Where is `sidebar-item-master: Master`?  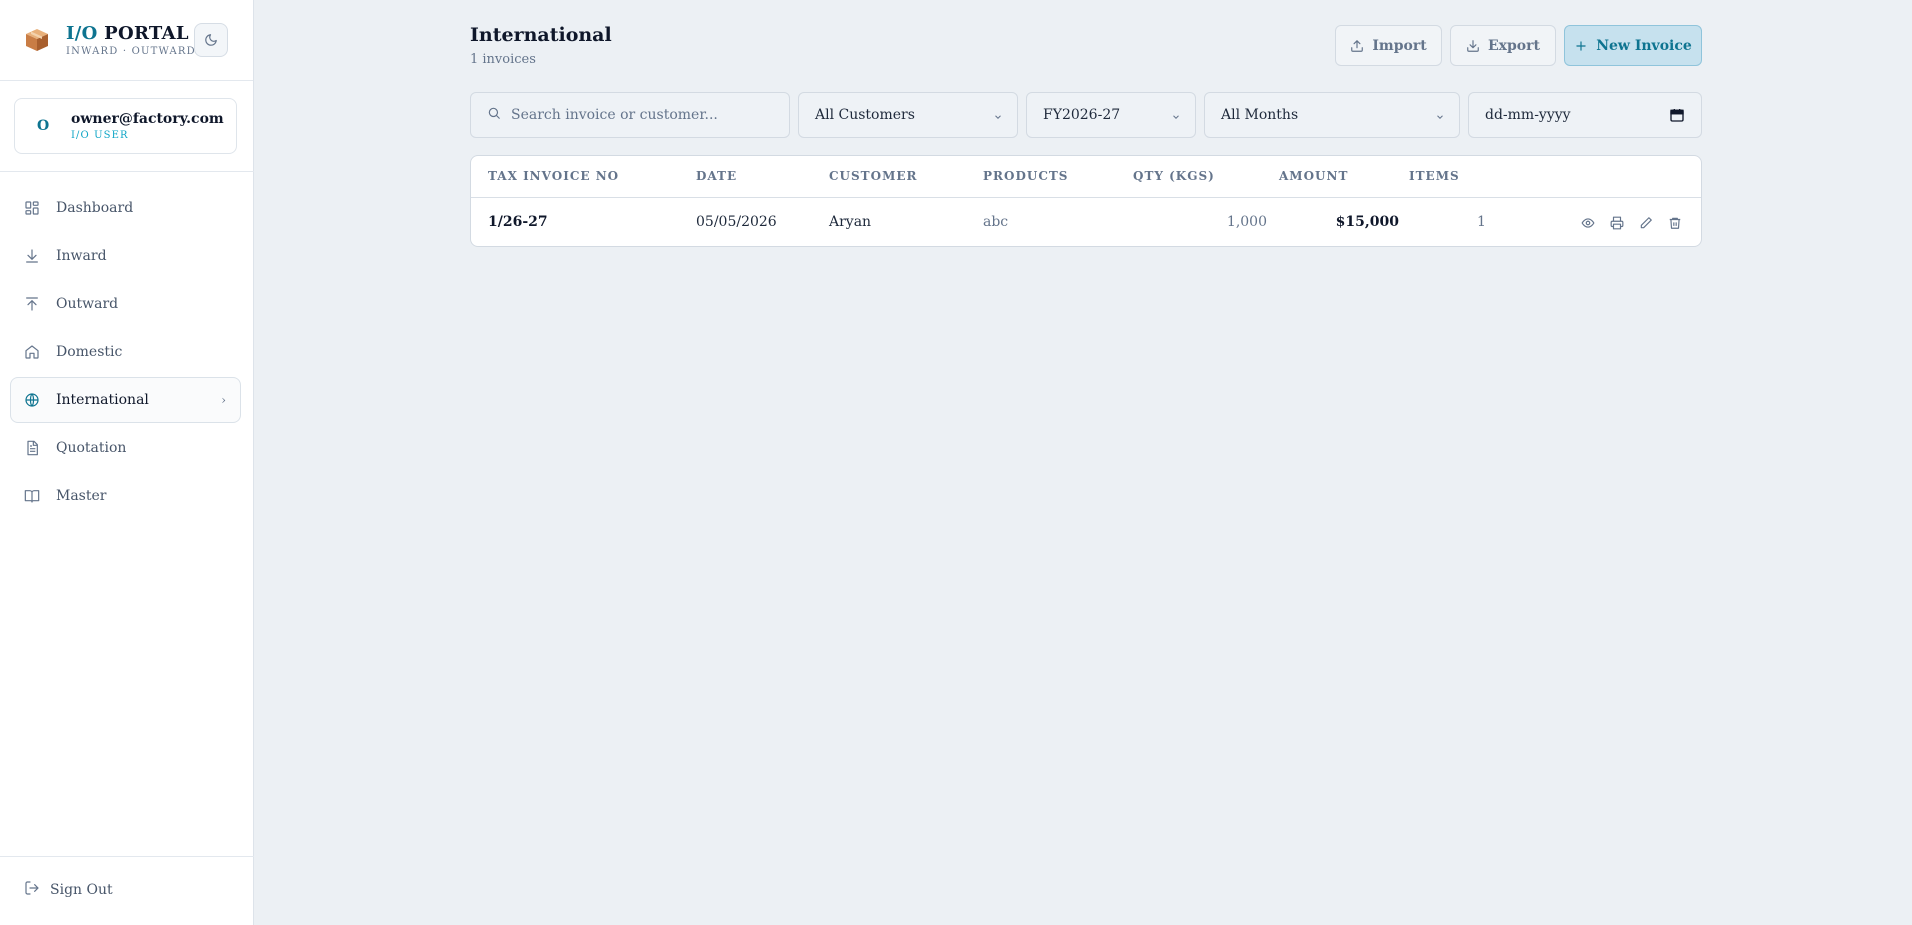
sidebar-item-master: Master is located at coordinates (125, 496).